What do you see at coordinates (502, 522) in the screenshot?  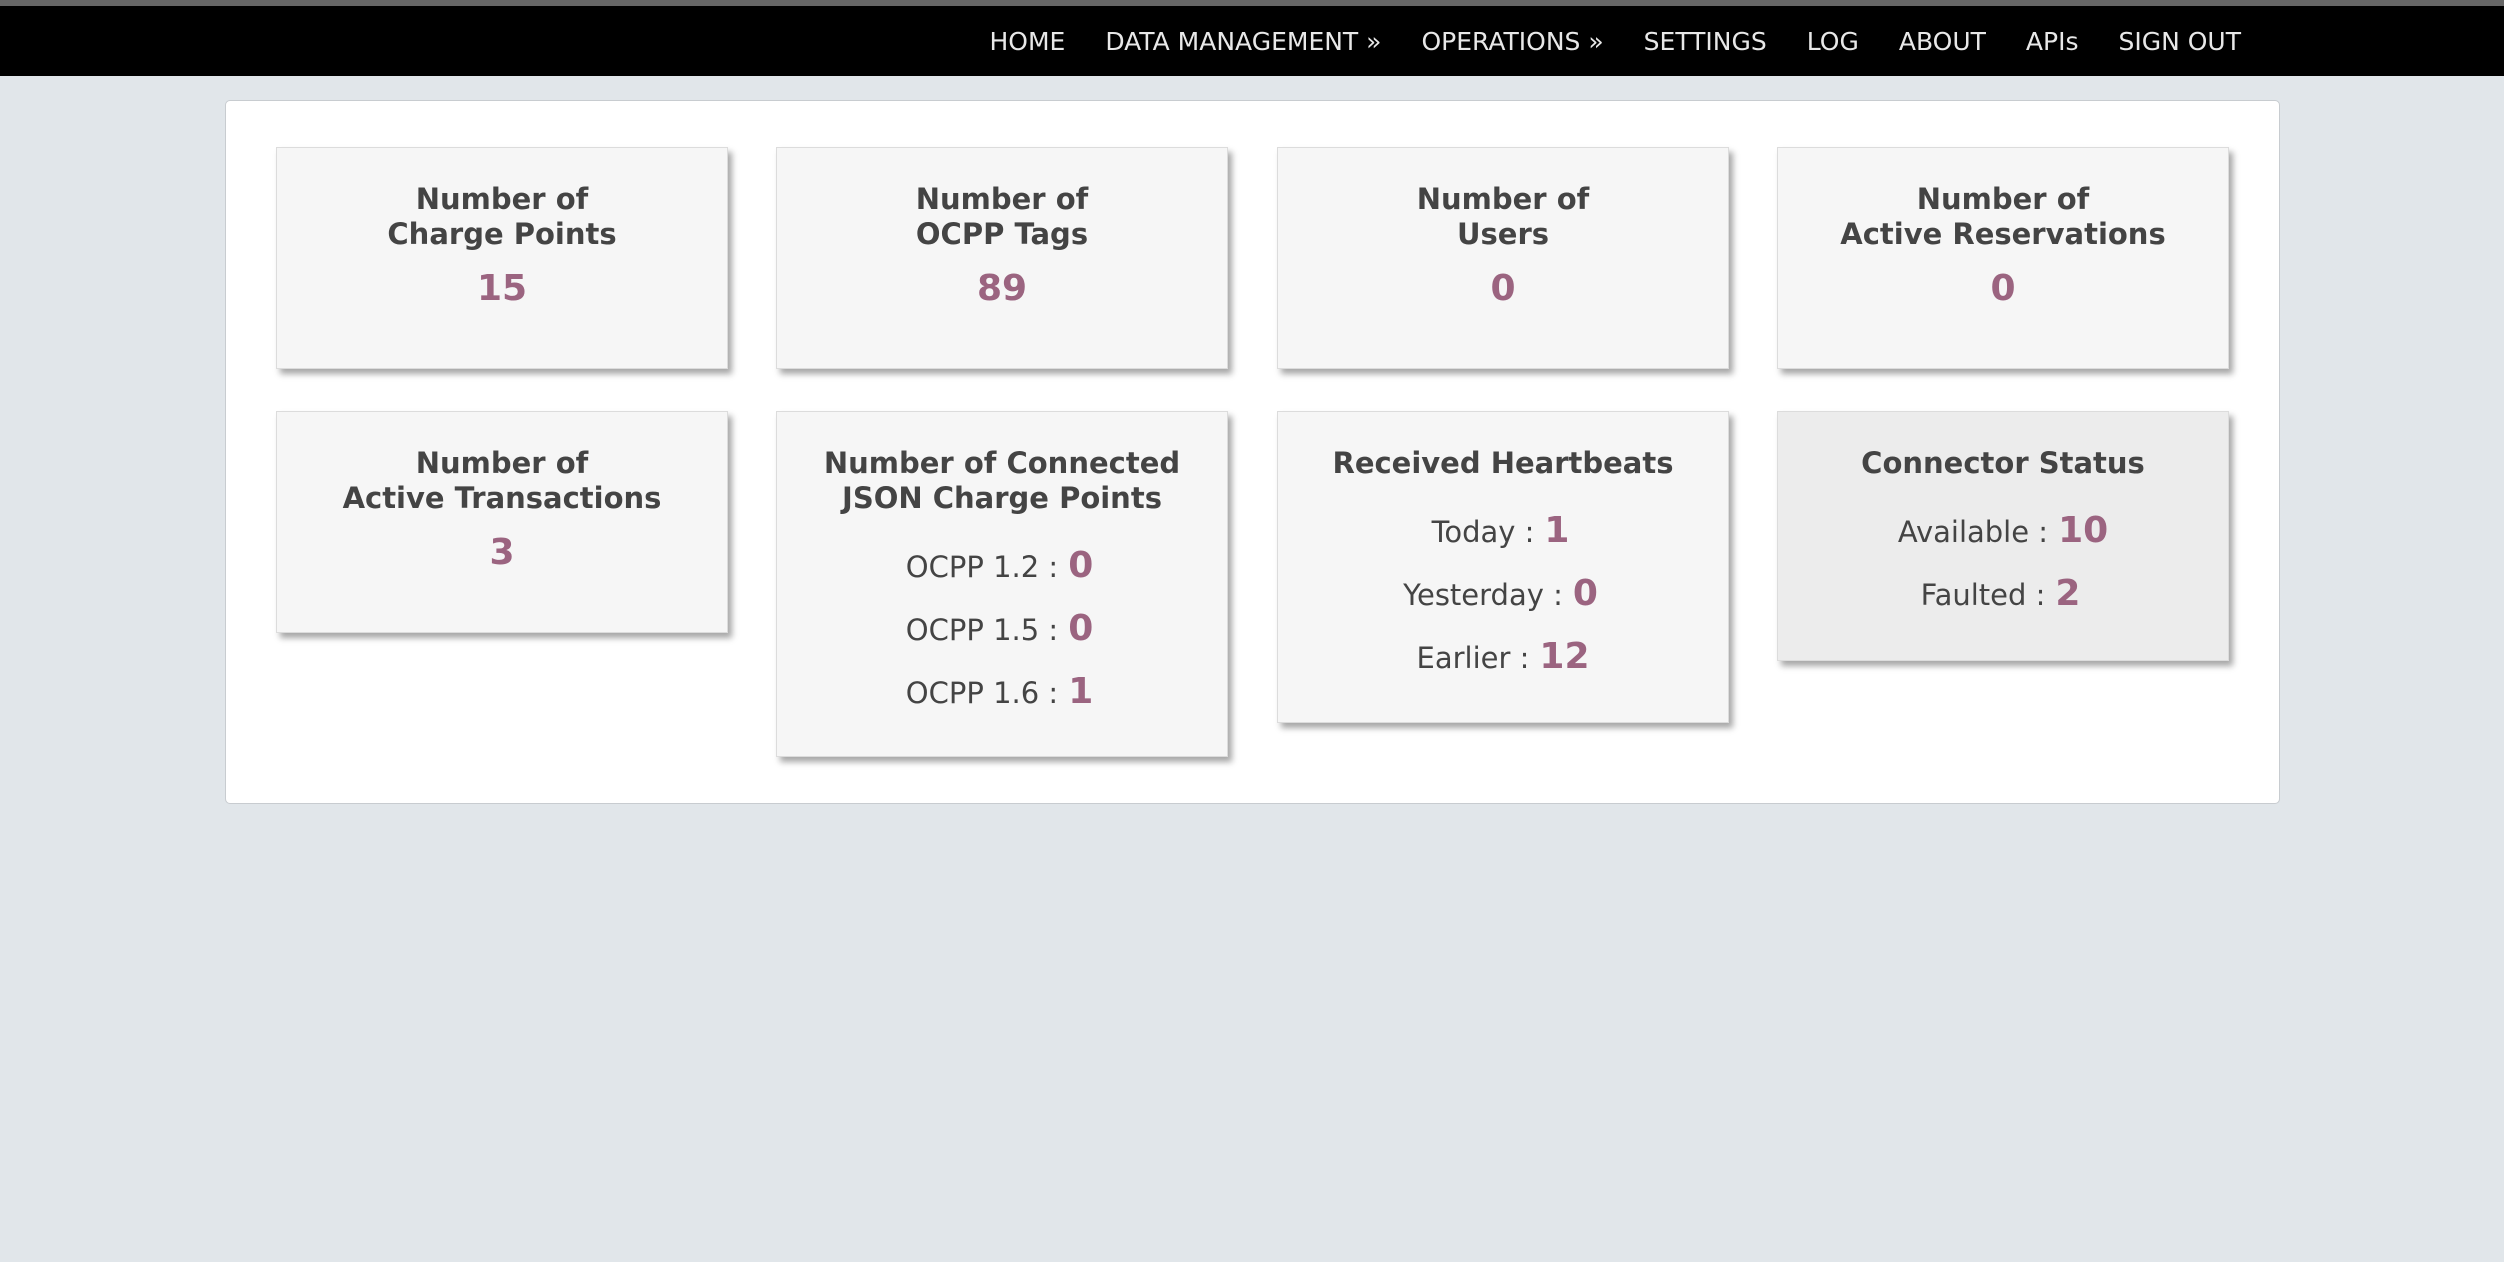 I see `tile-active-transactions: Number of Active Transactions 3` at bounding box center [502, 522].